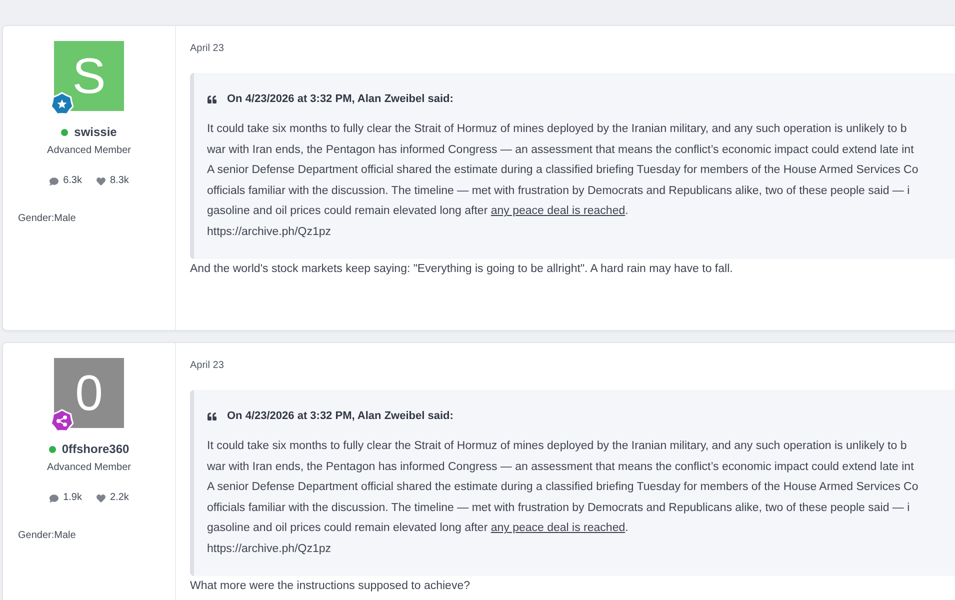 This screenshot has width=955, height=600. What do you see at coordinates (96, 449) in the screenshot?
I see `username-link: 0ffshore360` at bounding box center [96, 449].